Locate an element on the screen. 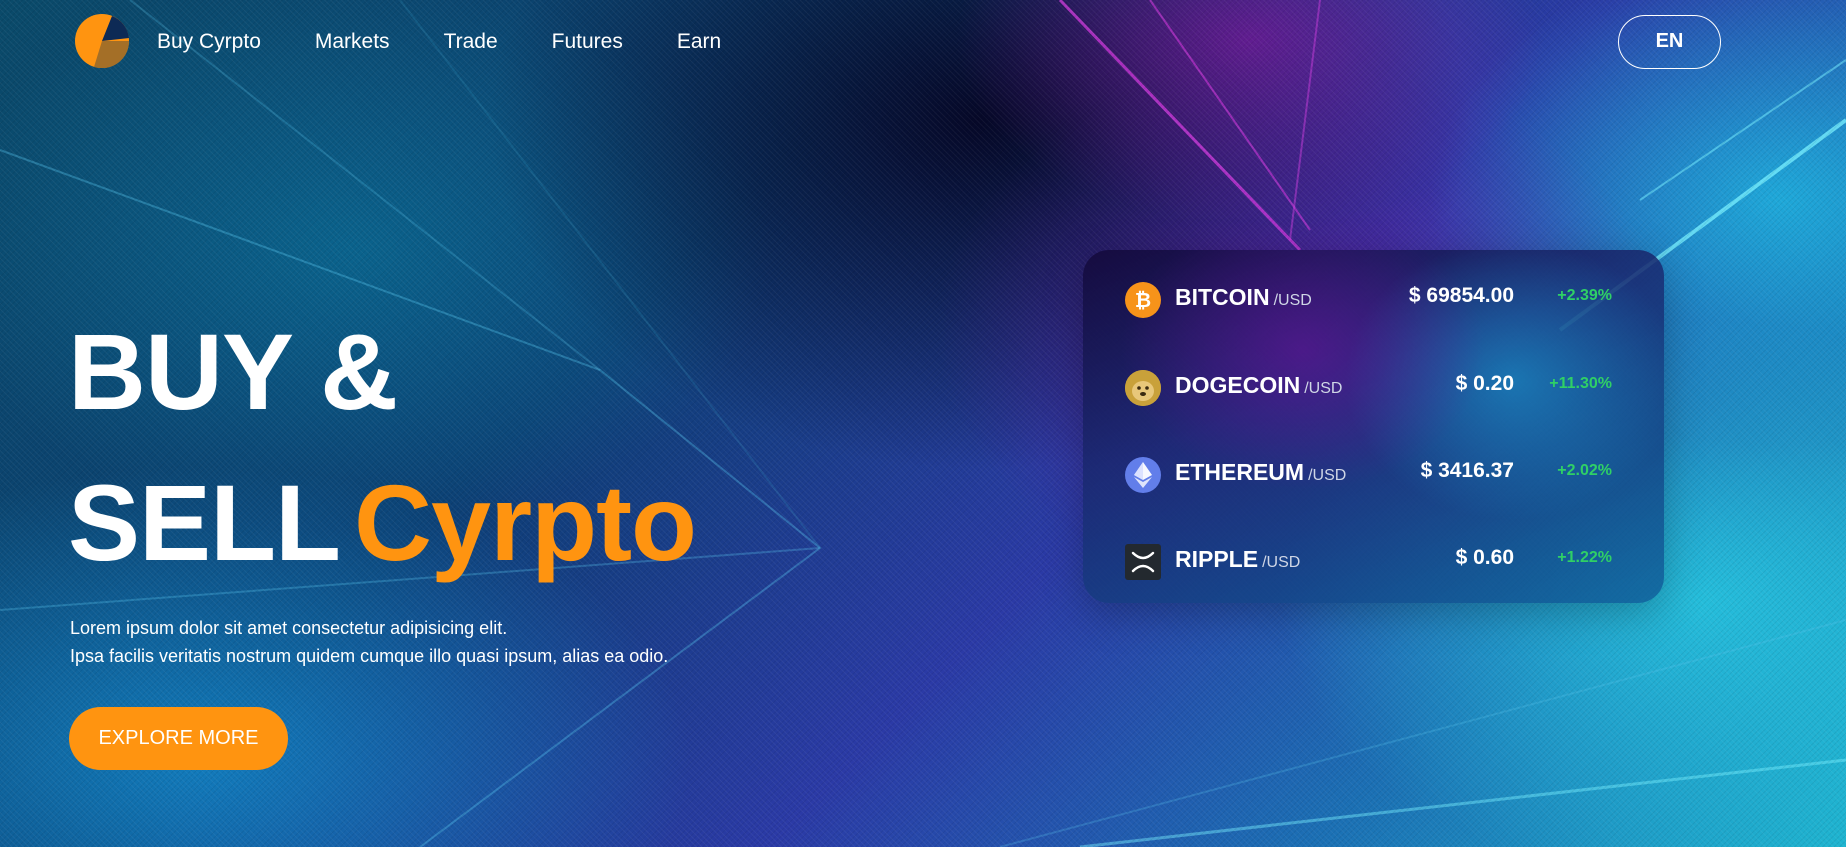 This screenshot has height=847, width=1846. price-row-ethereum: ETHEREUM/USD $ 3416.37 +2.02% is located at coordinates (1373, 474).